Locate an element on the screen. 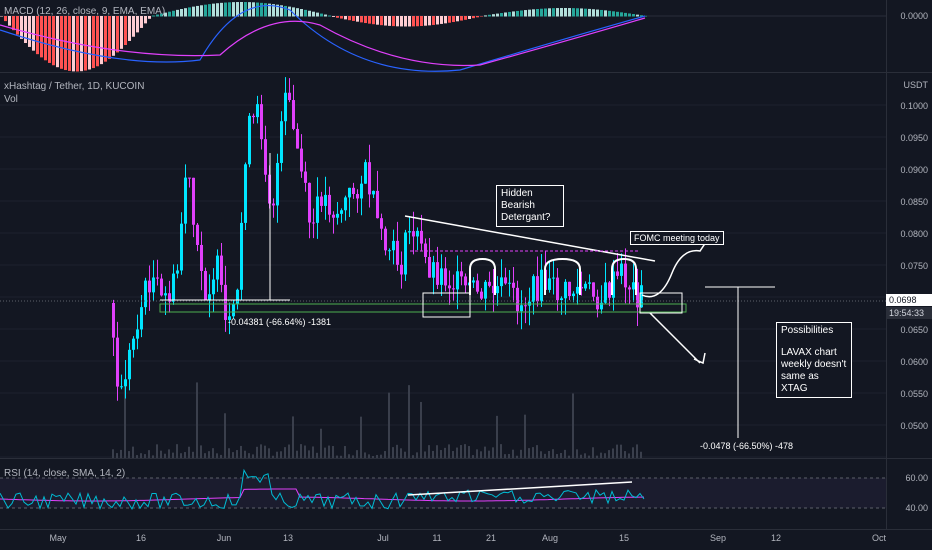  top-pattern-arc is located at coordinates (482, 276).